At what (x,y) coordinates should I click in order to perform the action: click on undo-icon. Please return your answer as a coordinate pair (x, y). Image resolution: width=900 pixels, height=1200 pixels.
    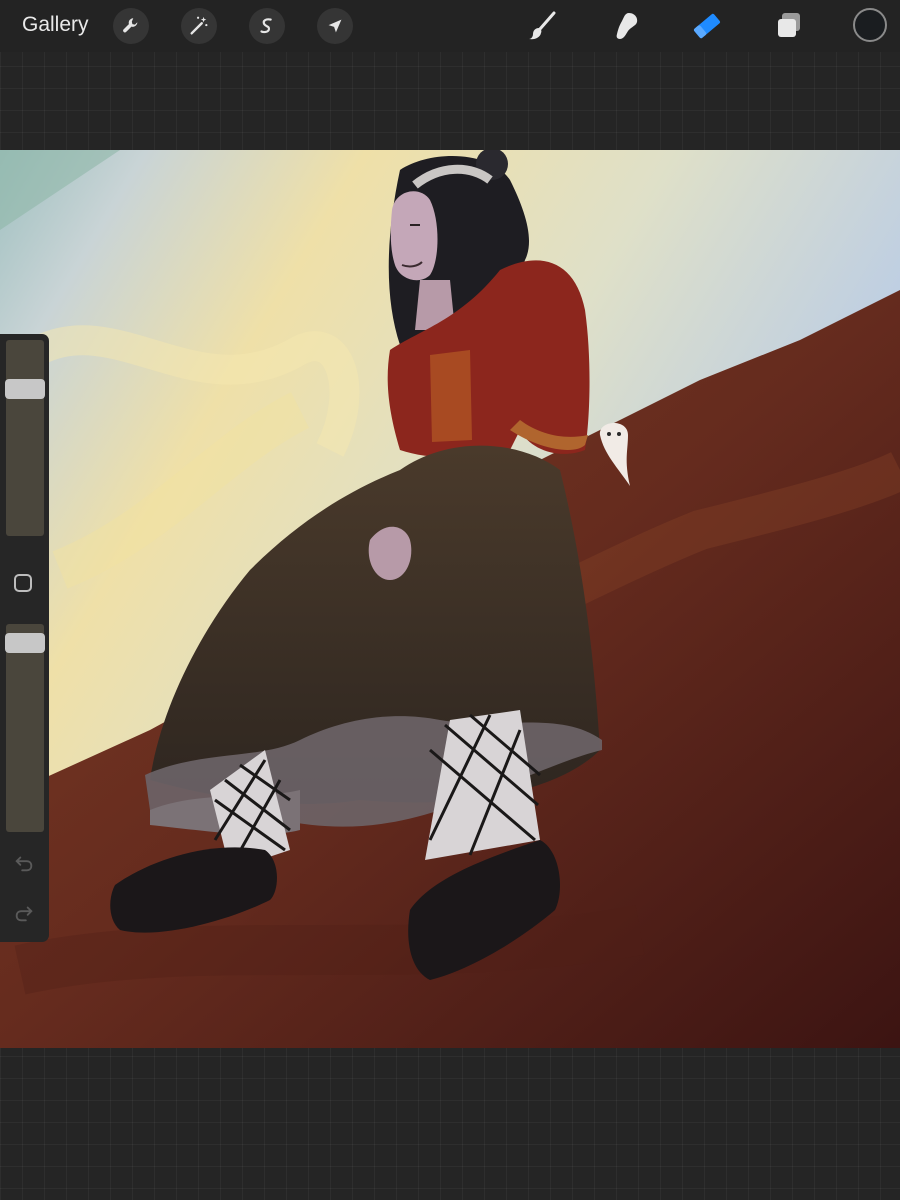
    Looking at the image, I should click on (24, 864).